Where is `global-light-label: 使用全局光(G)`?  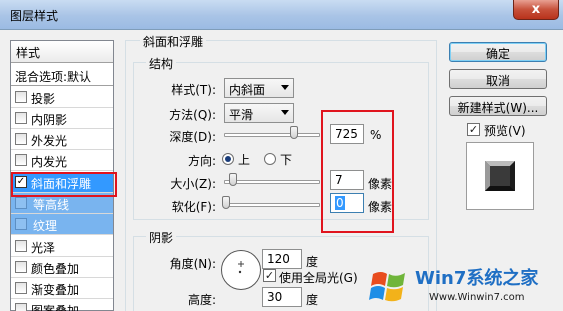
global-light-label: 使用全局光(G) is located at coordinates (318, 278).